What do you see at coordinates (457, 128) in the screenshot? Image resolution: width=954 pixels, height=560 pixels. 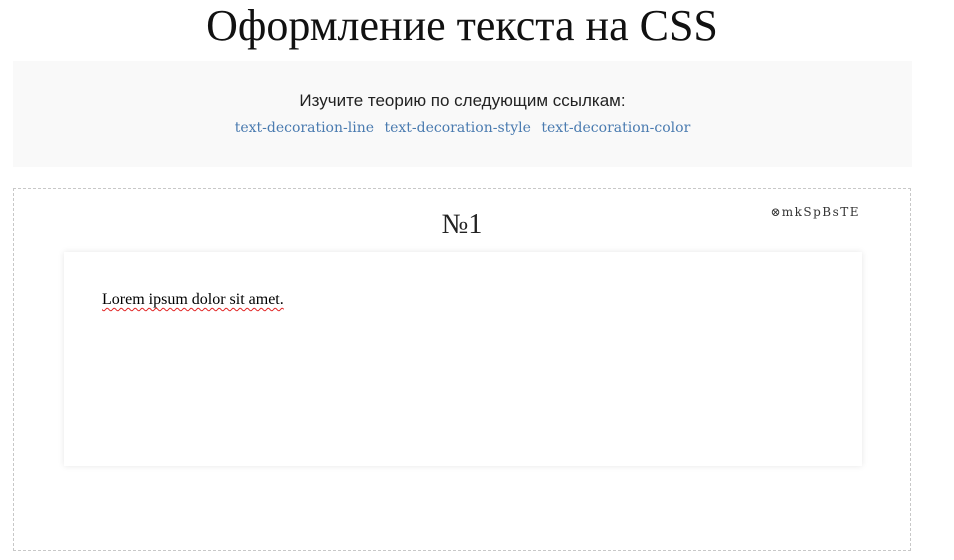 I see `link-text-decoration-style: text-decoration-style` at bounding box center [457, 128].